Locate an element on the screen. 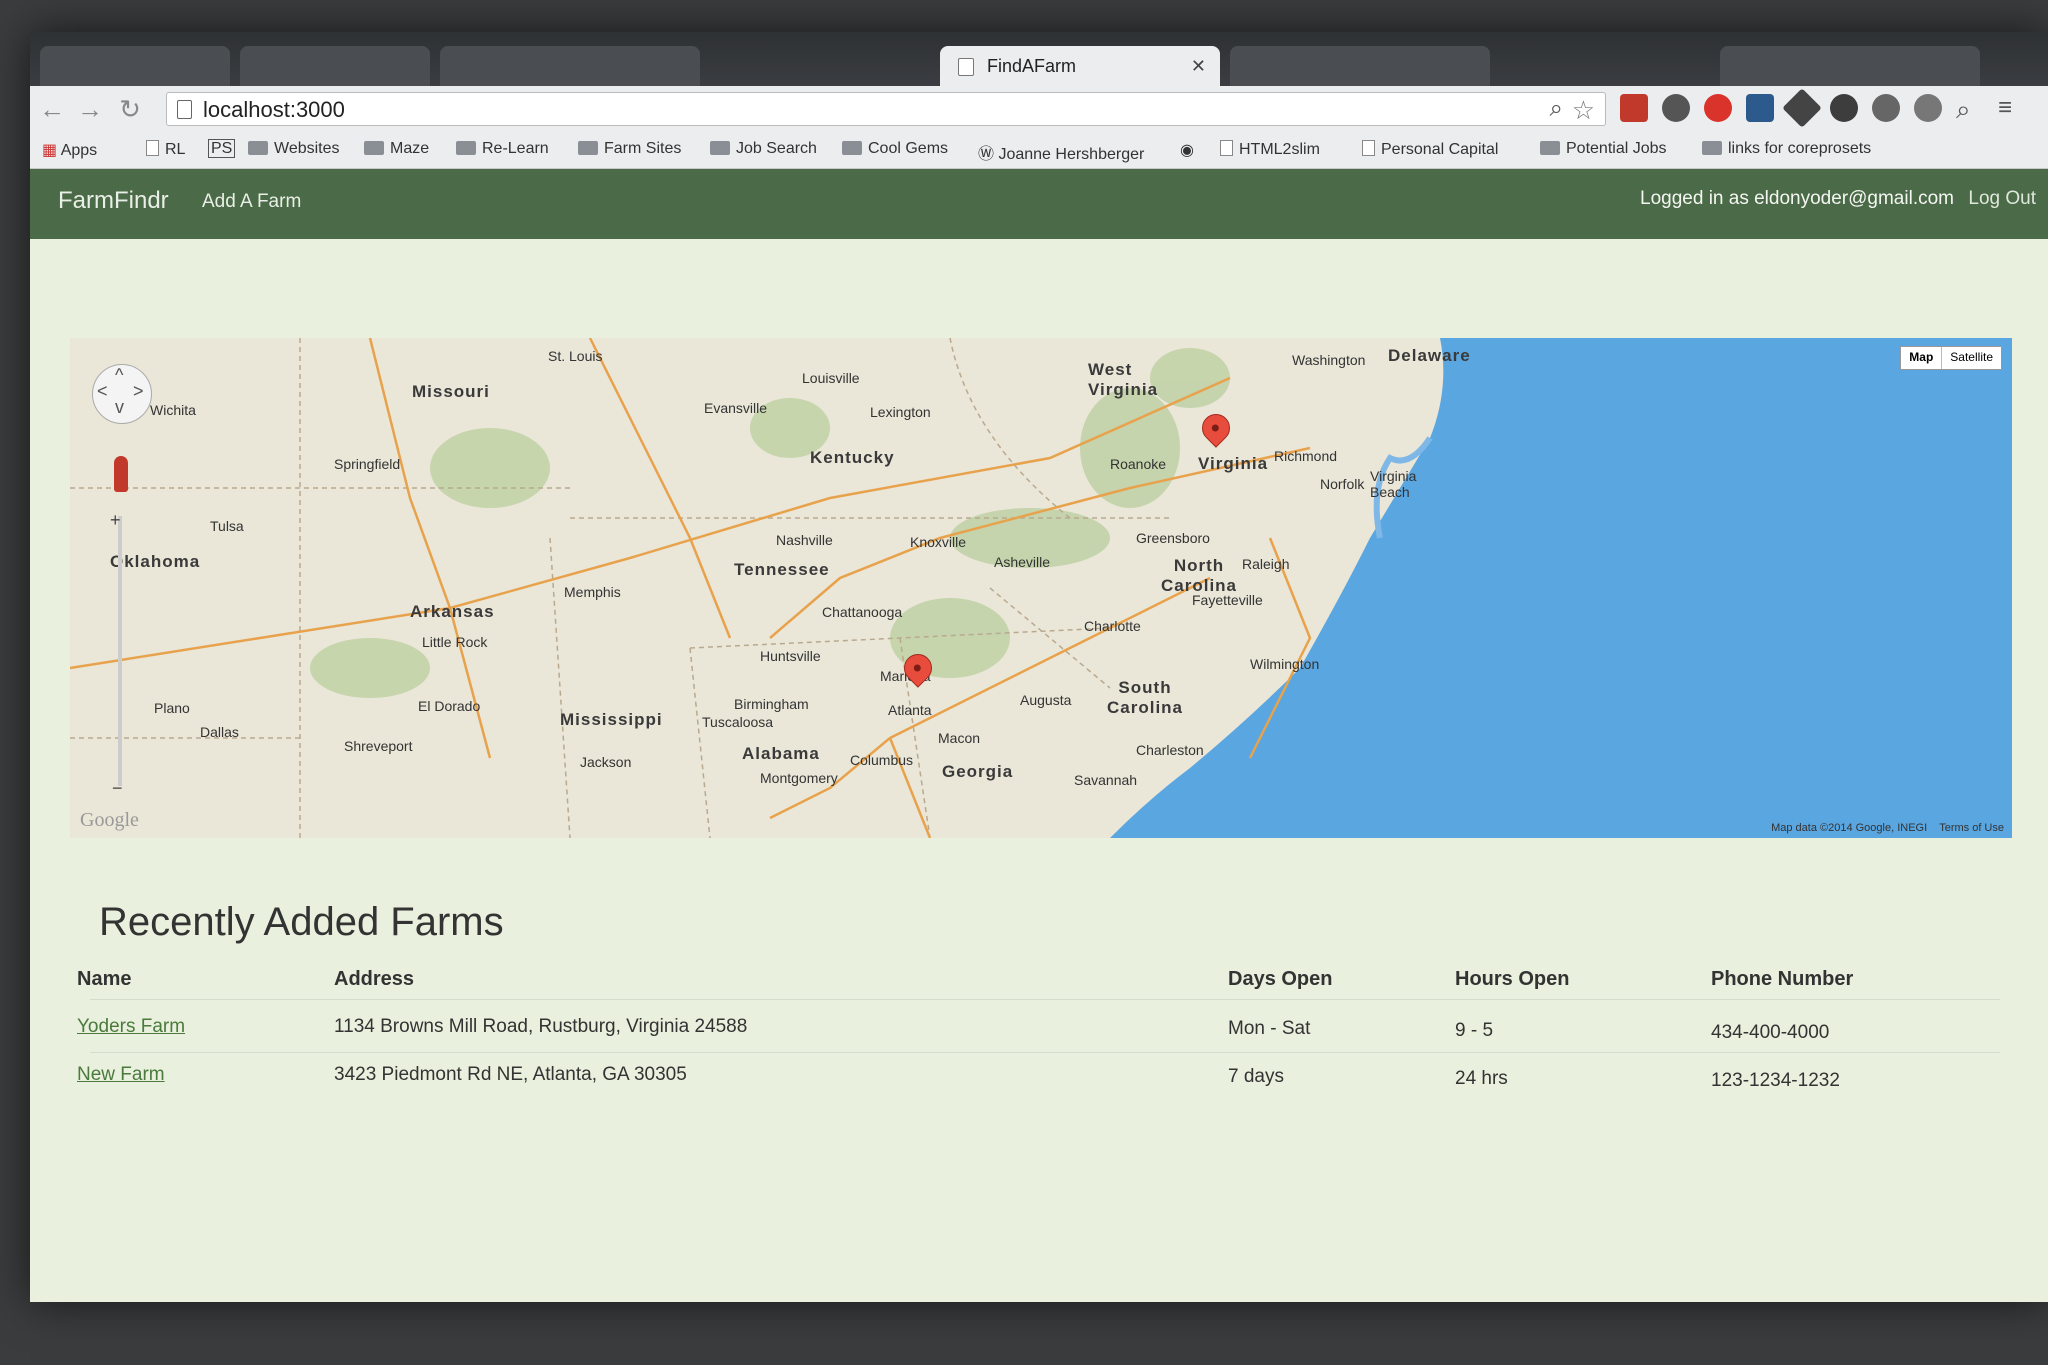 The image size is (2048, 1365). bookmark-websites: Websites is located at coordinates (294, 149).